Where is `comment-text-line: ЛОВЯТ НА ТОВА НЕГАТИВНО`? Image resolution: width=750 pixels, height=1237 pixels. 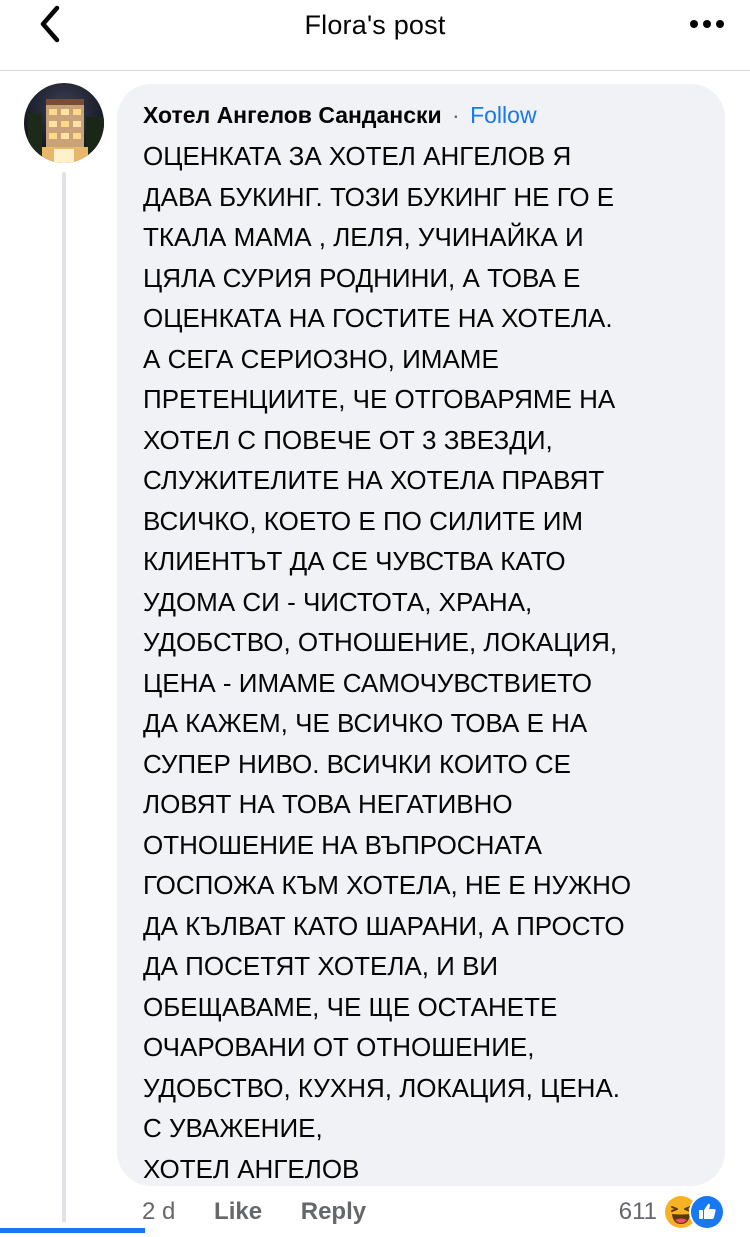
comment-text-line: ЛОВЯТ НА ТОВА НЕГАТИВНО is located at coordinates (328, 804).